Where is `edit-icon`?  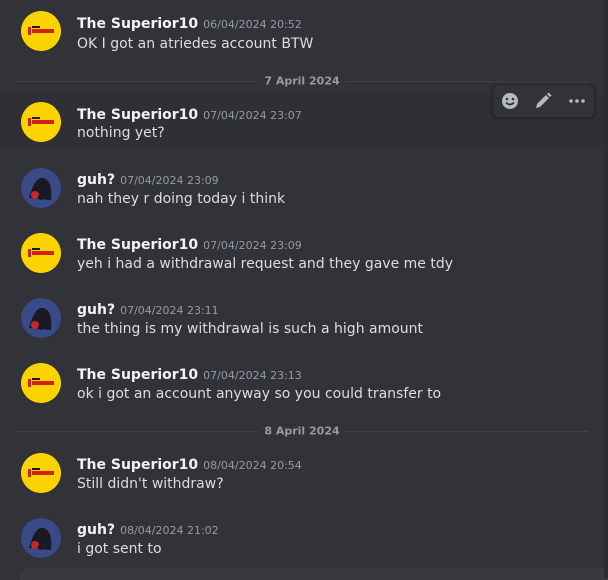
edit-icon is located at coordinates (544, 100).